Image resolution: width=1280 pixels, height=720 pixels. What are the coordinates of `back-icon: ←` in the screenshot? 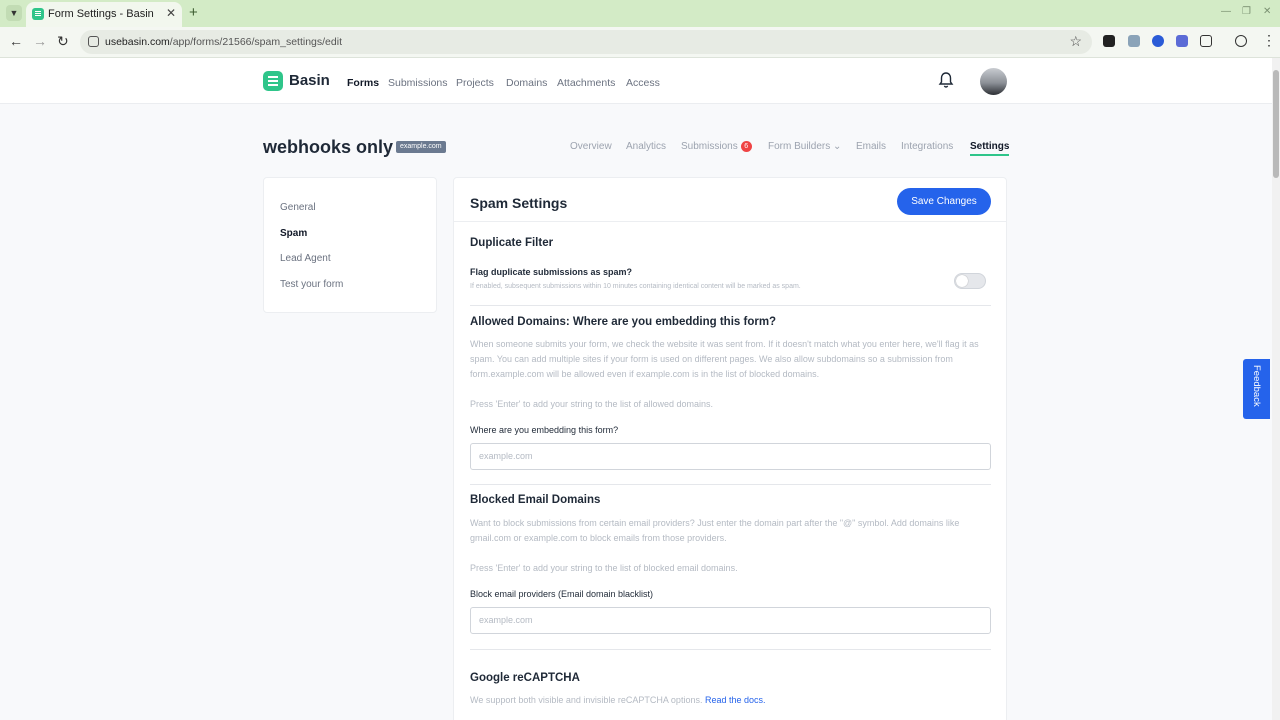 It's located at (16, 41).